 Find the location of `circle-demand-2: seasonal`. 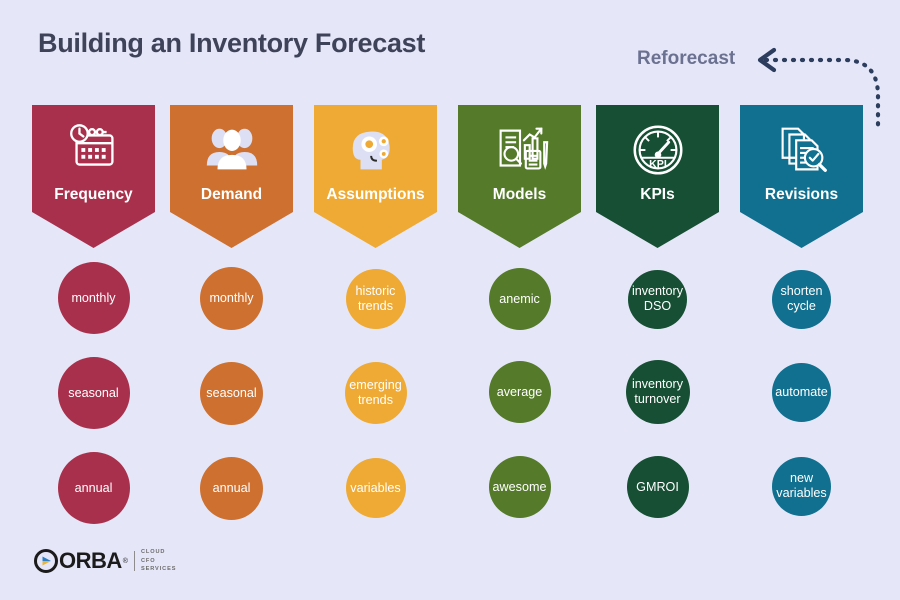

circle-demand-2: seasonal is located at coordinates (231, 393).